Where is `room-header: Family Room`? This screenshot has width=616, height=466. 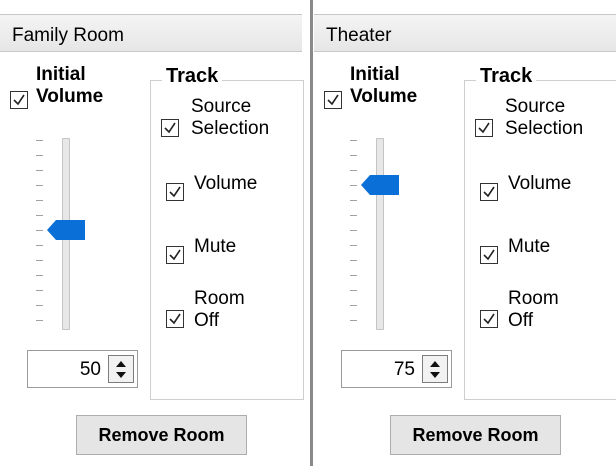
room-header: Family Room is located at coordinates (151, 33).